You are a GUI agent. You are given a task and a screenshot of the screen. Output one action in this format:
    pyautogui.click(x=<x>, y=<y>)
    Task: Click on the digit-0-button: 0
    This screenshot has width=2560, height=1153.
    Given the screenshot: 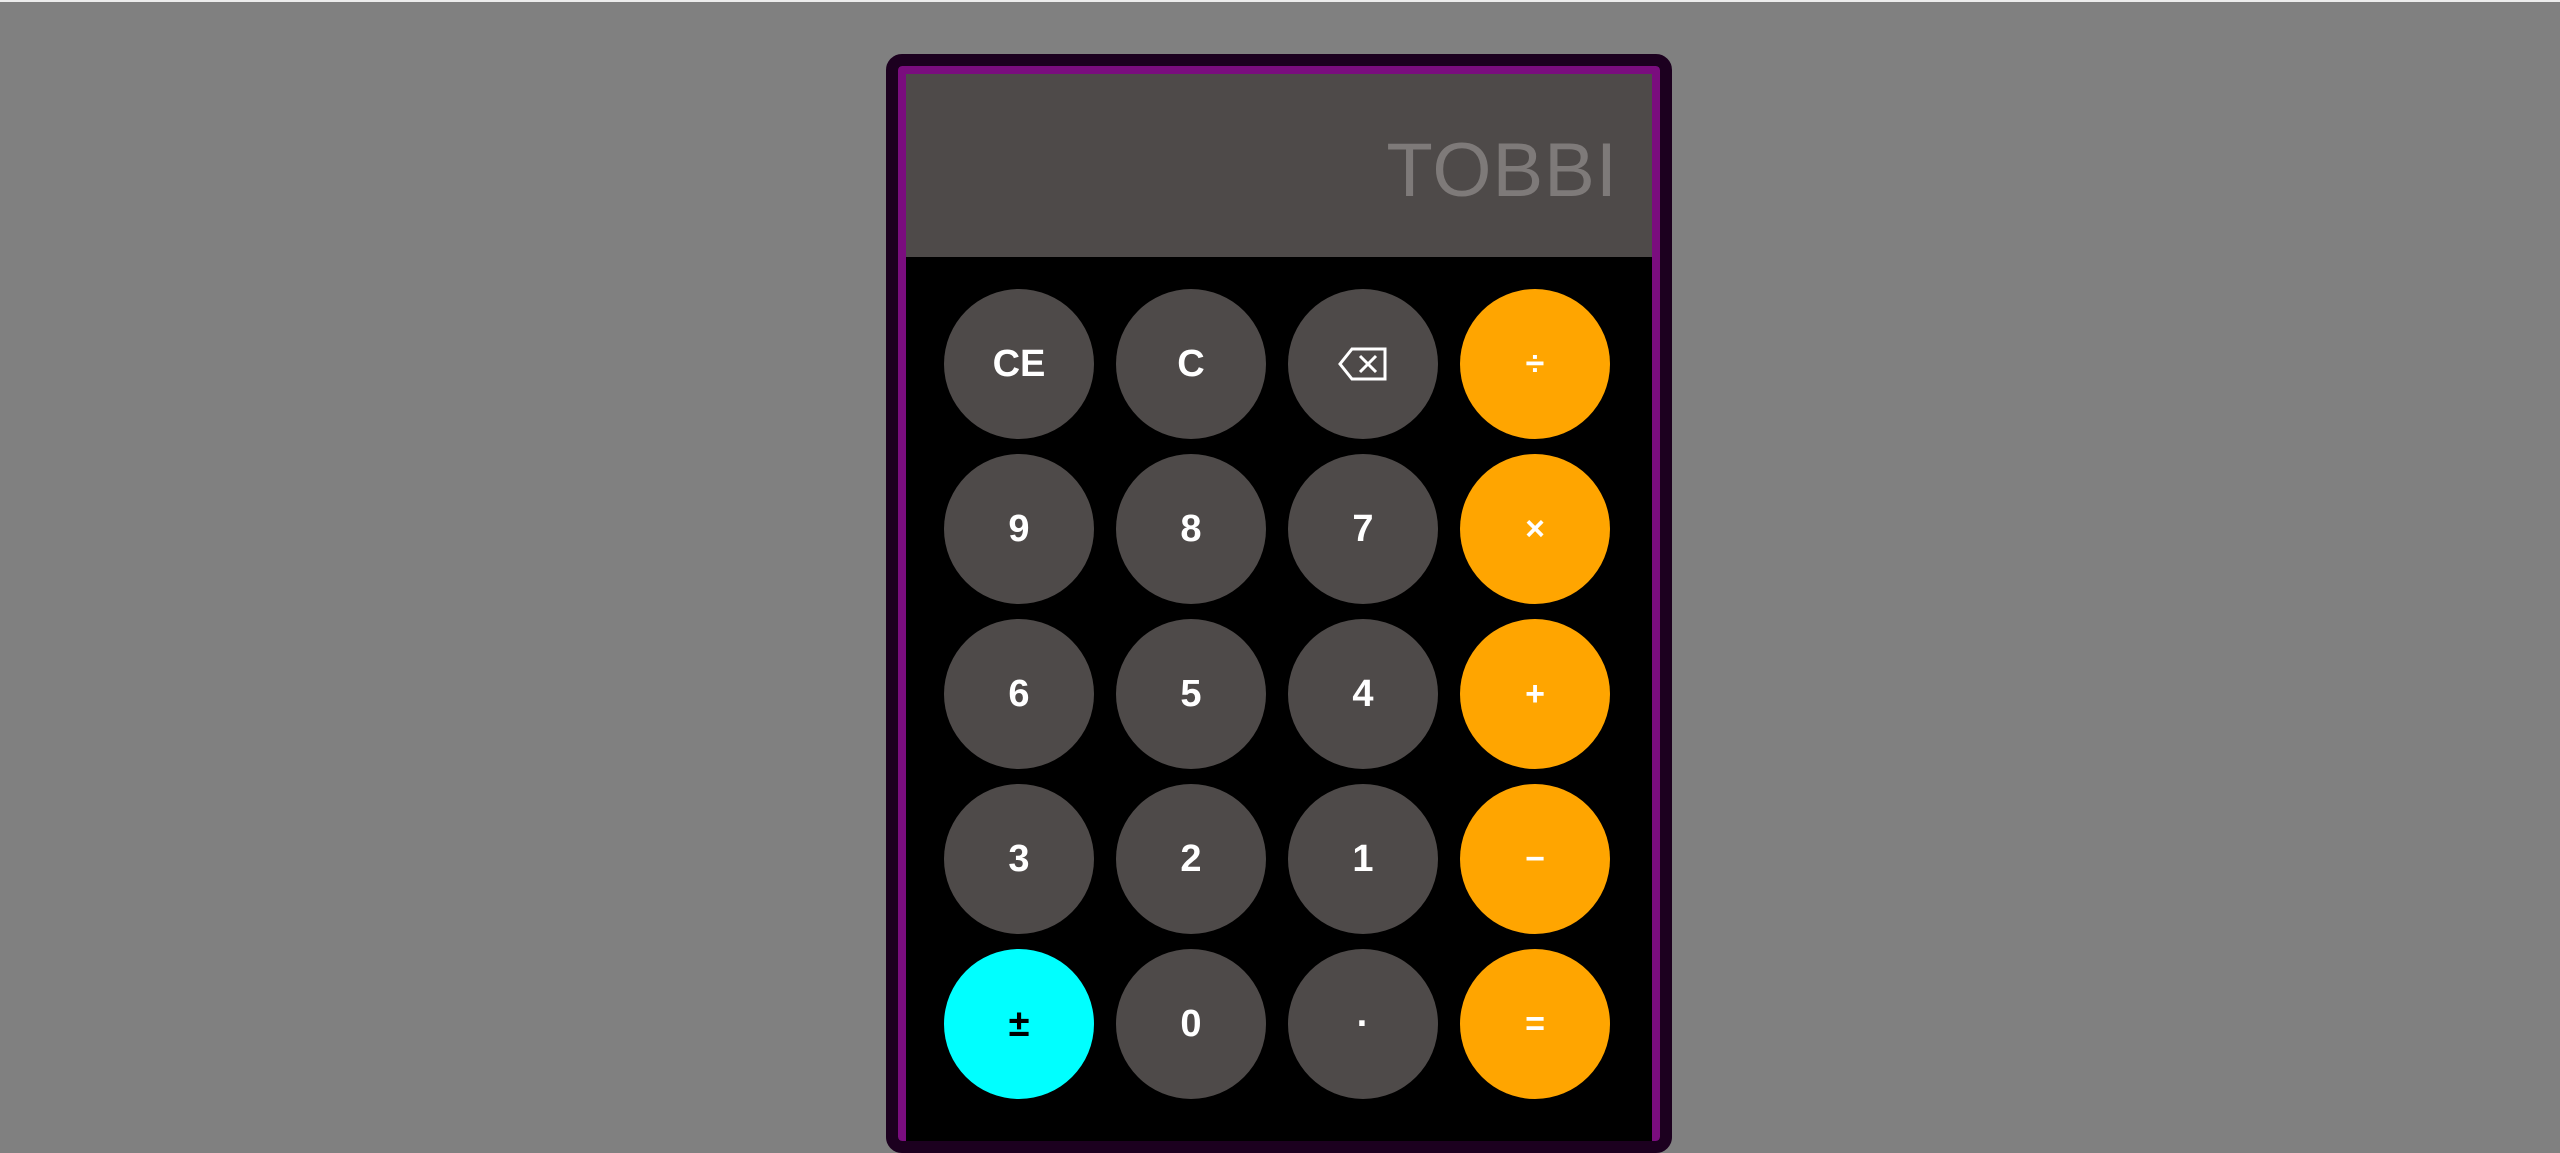 What is the action you would take?
    pyautogui.click(x=1191, y=1024)
    